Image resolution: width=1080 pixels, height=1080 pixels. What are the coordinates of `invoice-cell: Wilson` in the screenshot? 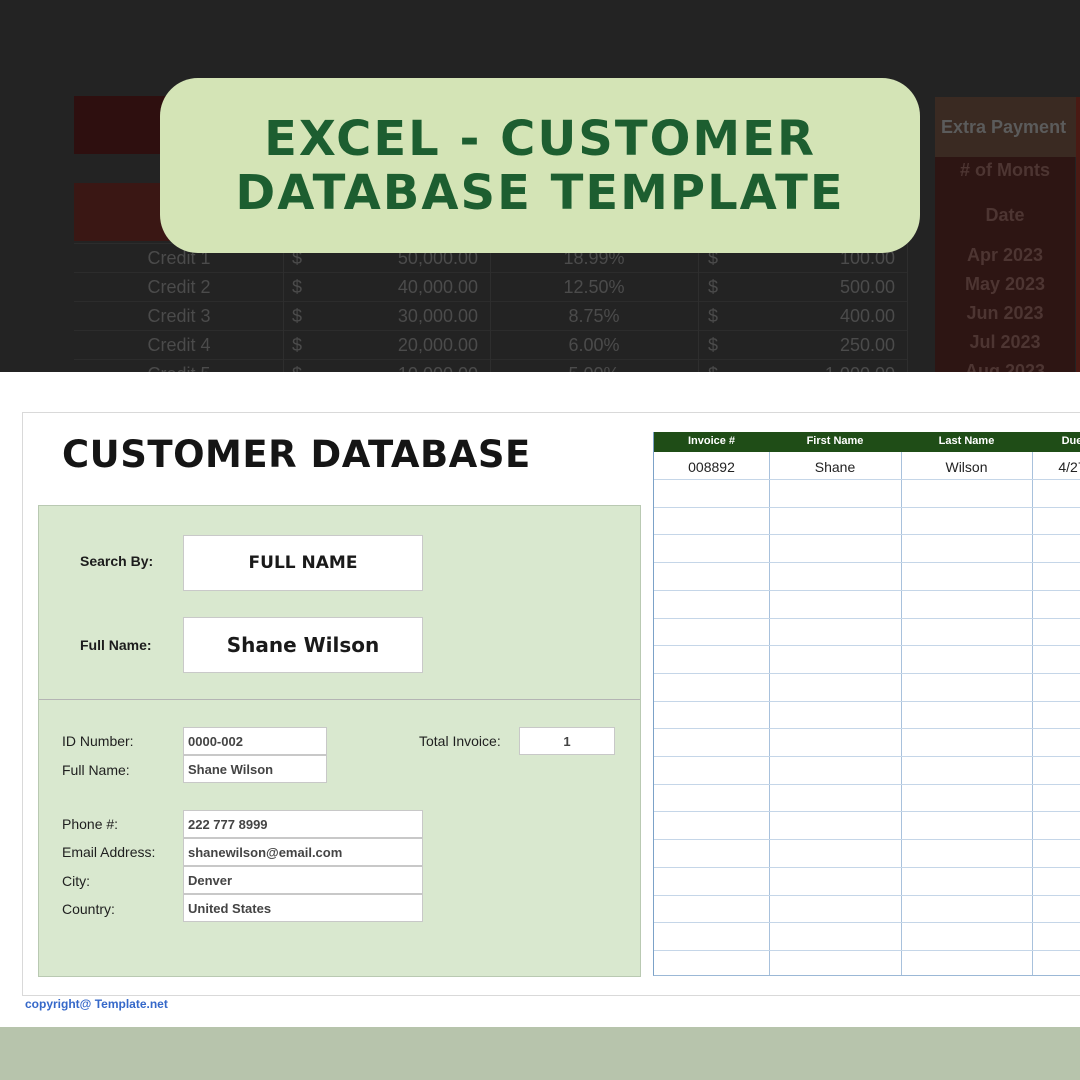 It's located at (966, 467).